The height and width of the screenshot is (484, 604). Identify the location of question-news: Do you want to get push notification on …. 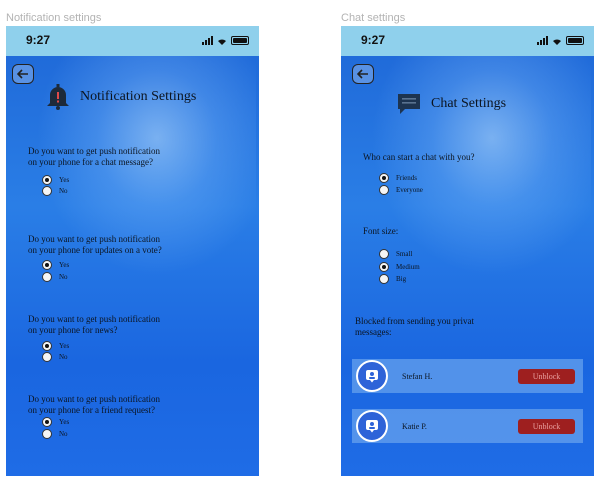
(94, 324).